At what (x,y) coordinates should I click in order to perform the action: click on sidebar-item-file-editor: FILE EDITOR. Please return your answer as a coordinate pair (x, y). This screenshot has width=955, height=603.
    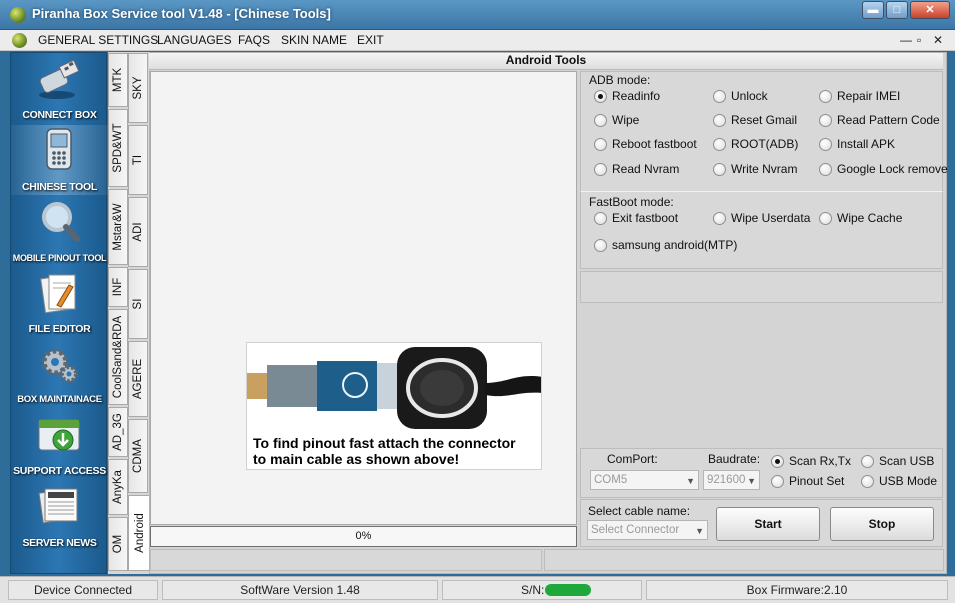
    Looking at the image, I should click on (59, 304).